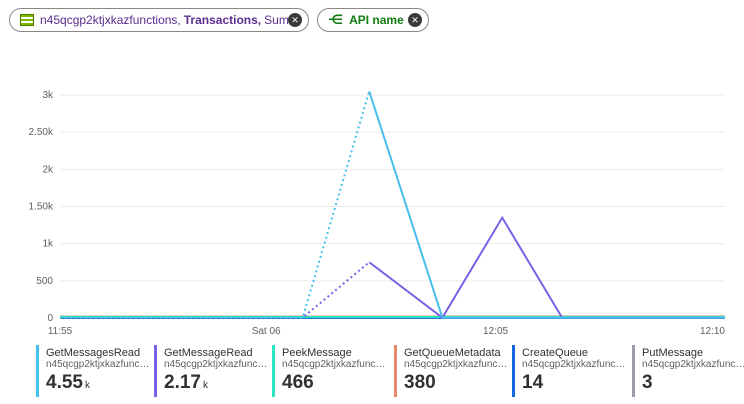  Describe the element at coordinates (387, 331) in the screenshot. I see `x-axis-ticks: 11:55 Sat 06 12:05 12:10` at that location.